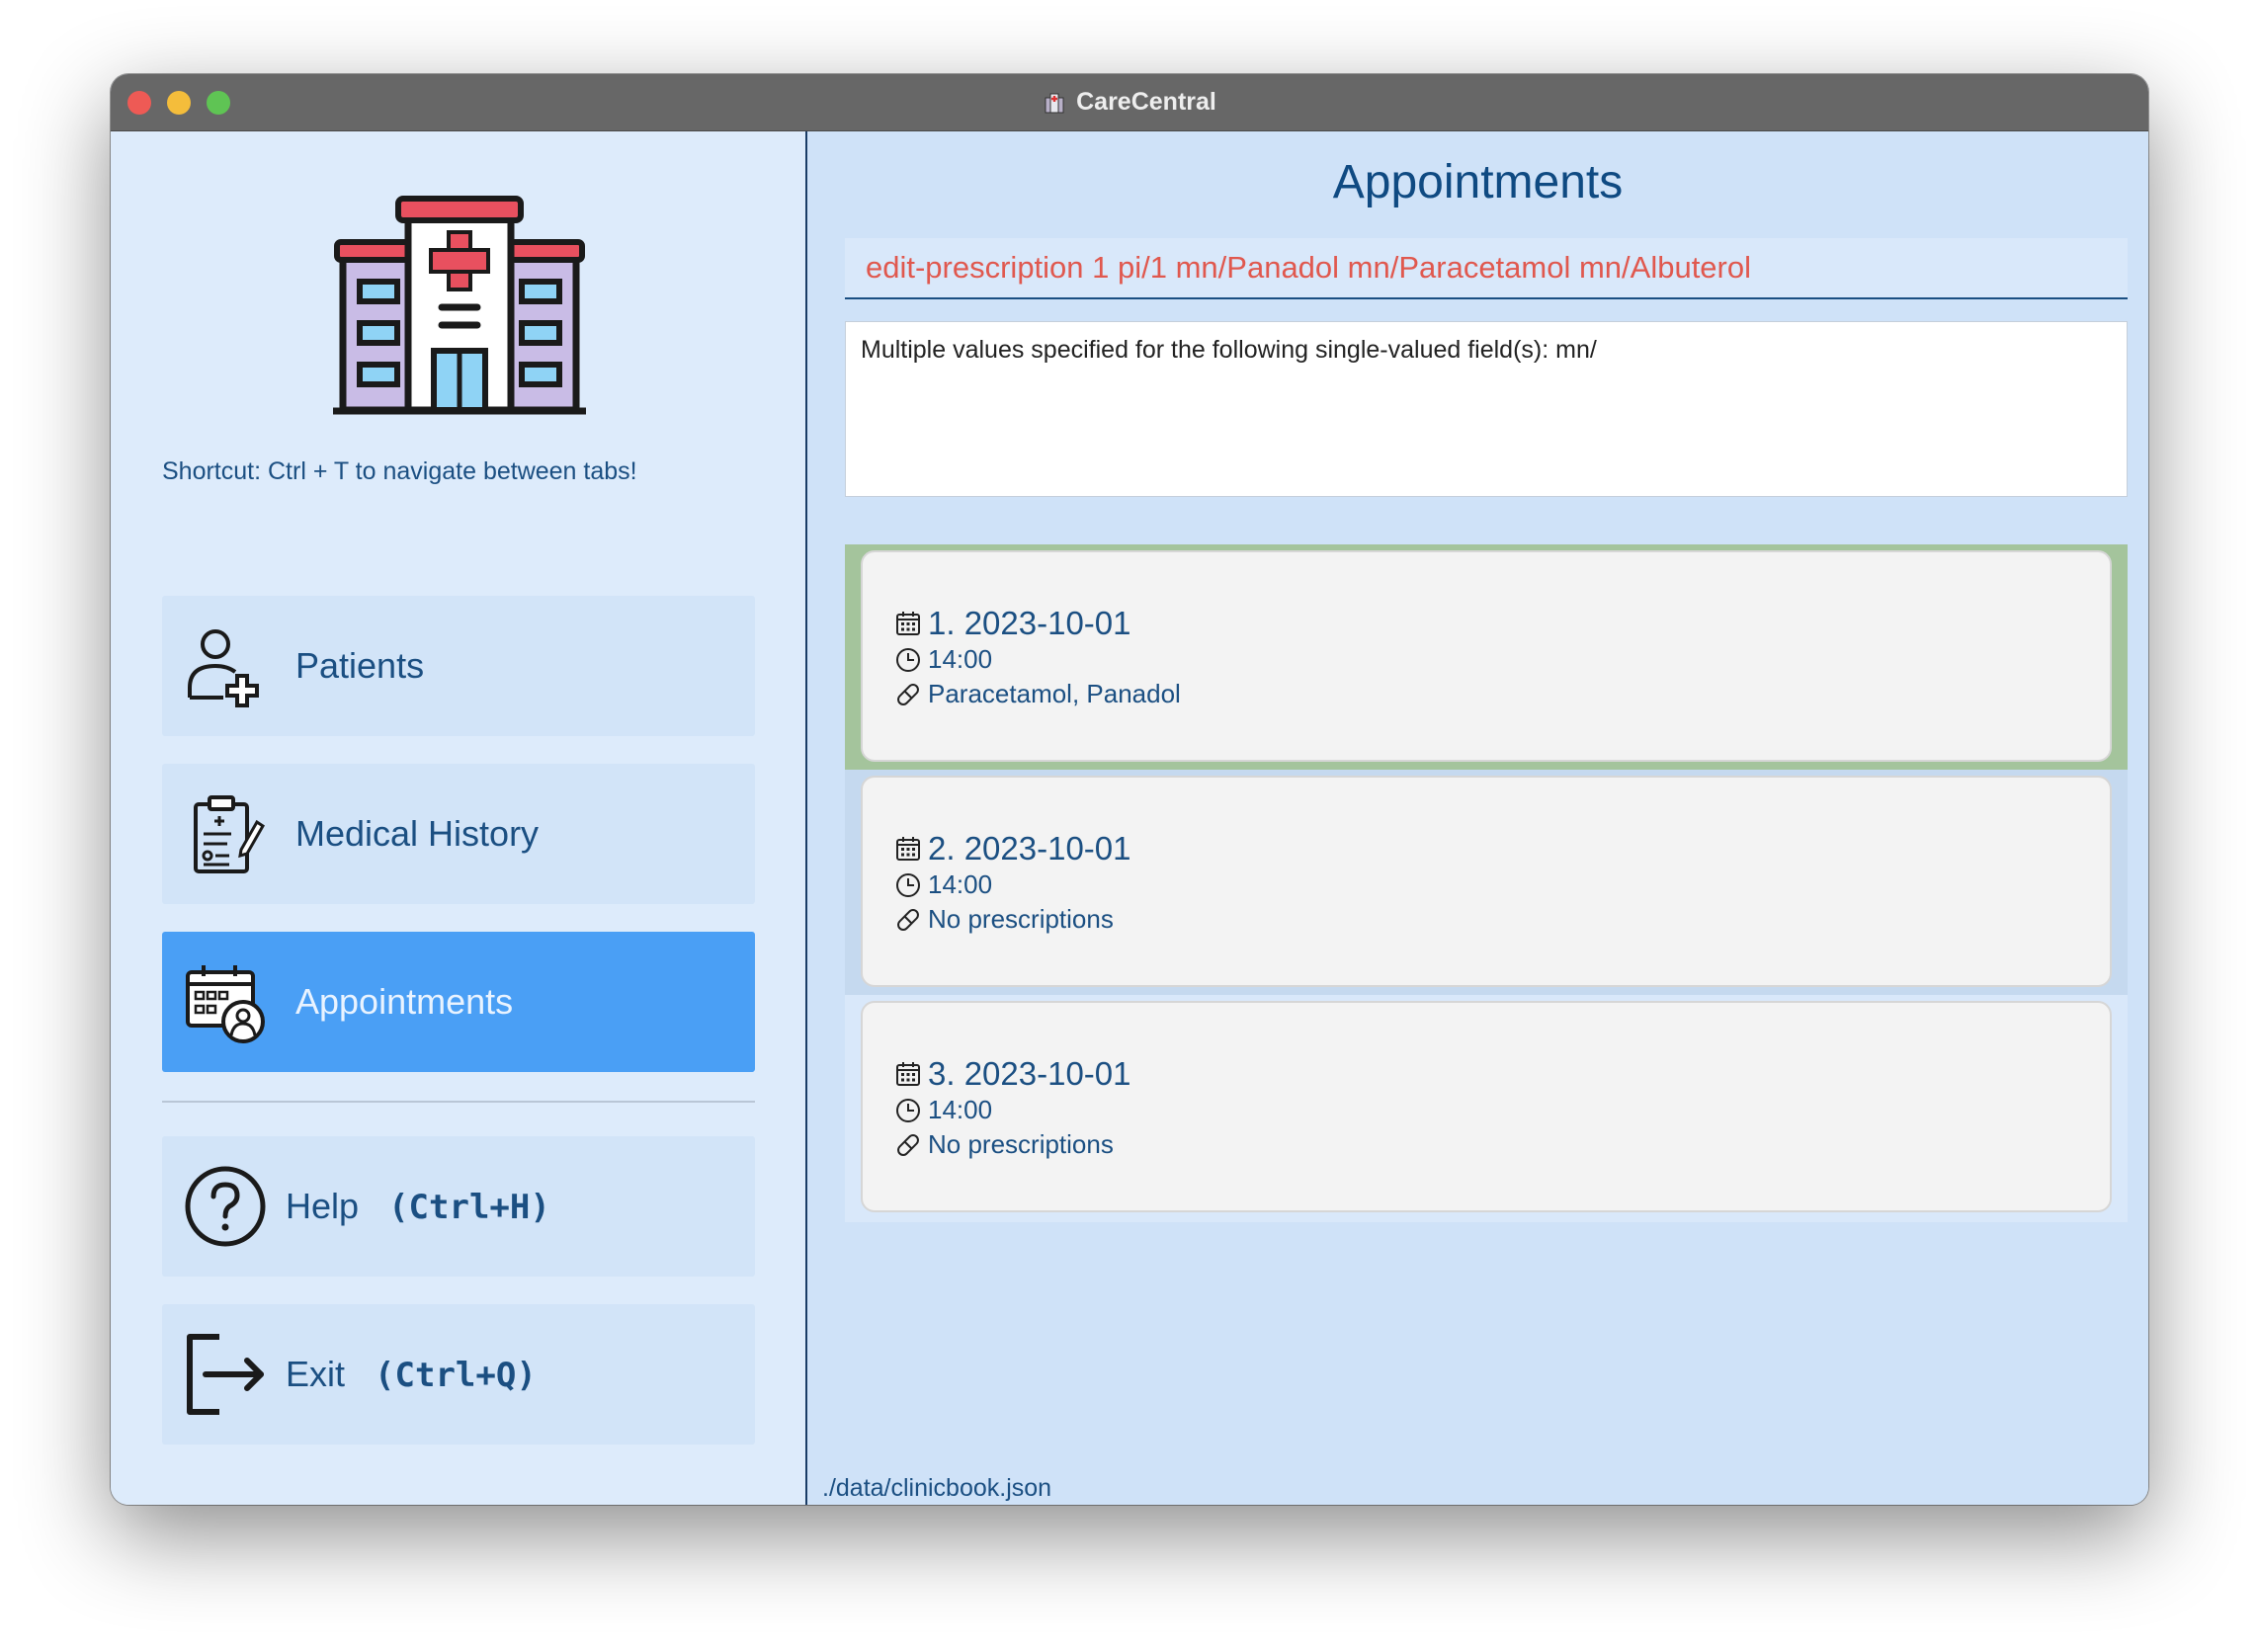 This screenshot has width=2259, height=1652. I want to click on help-question-icon, so click(225, 1206).